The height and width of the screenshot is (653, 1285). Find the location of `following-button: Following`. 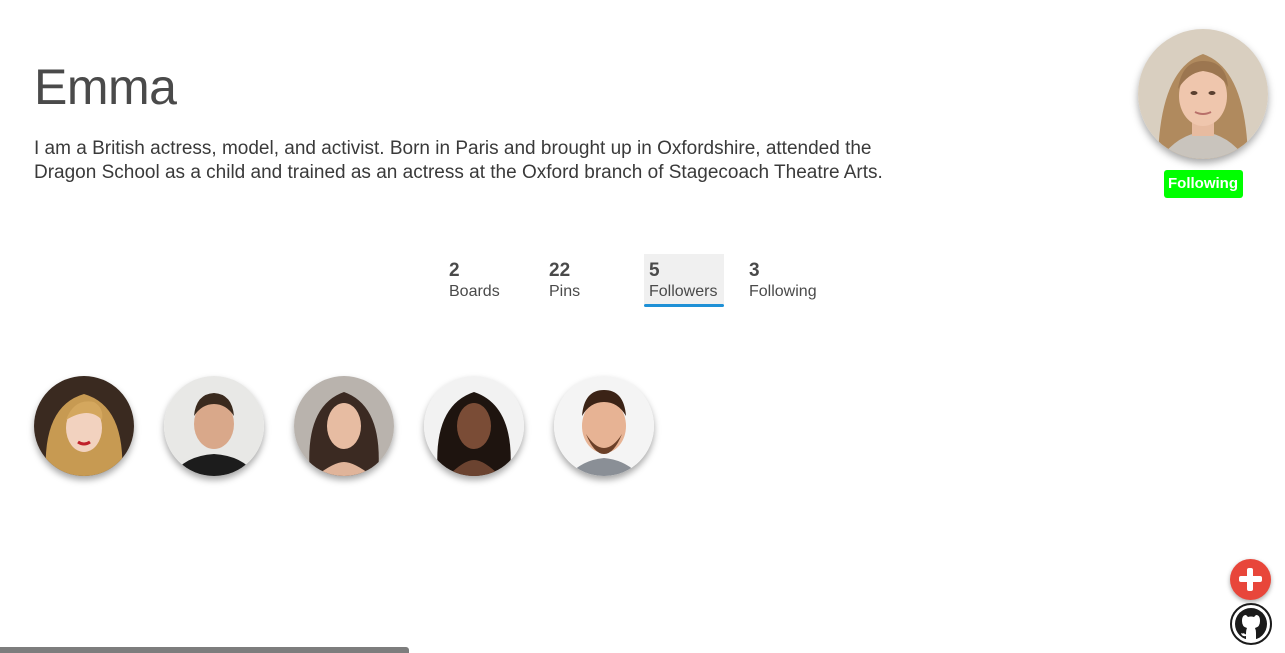

following-button: Following is located at coordinates (1203, 184).